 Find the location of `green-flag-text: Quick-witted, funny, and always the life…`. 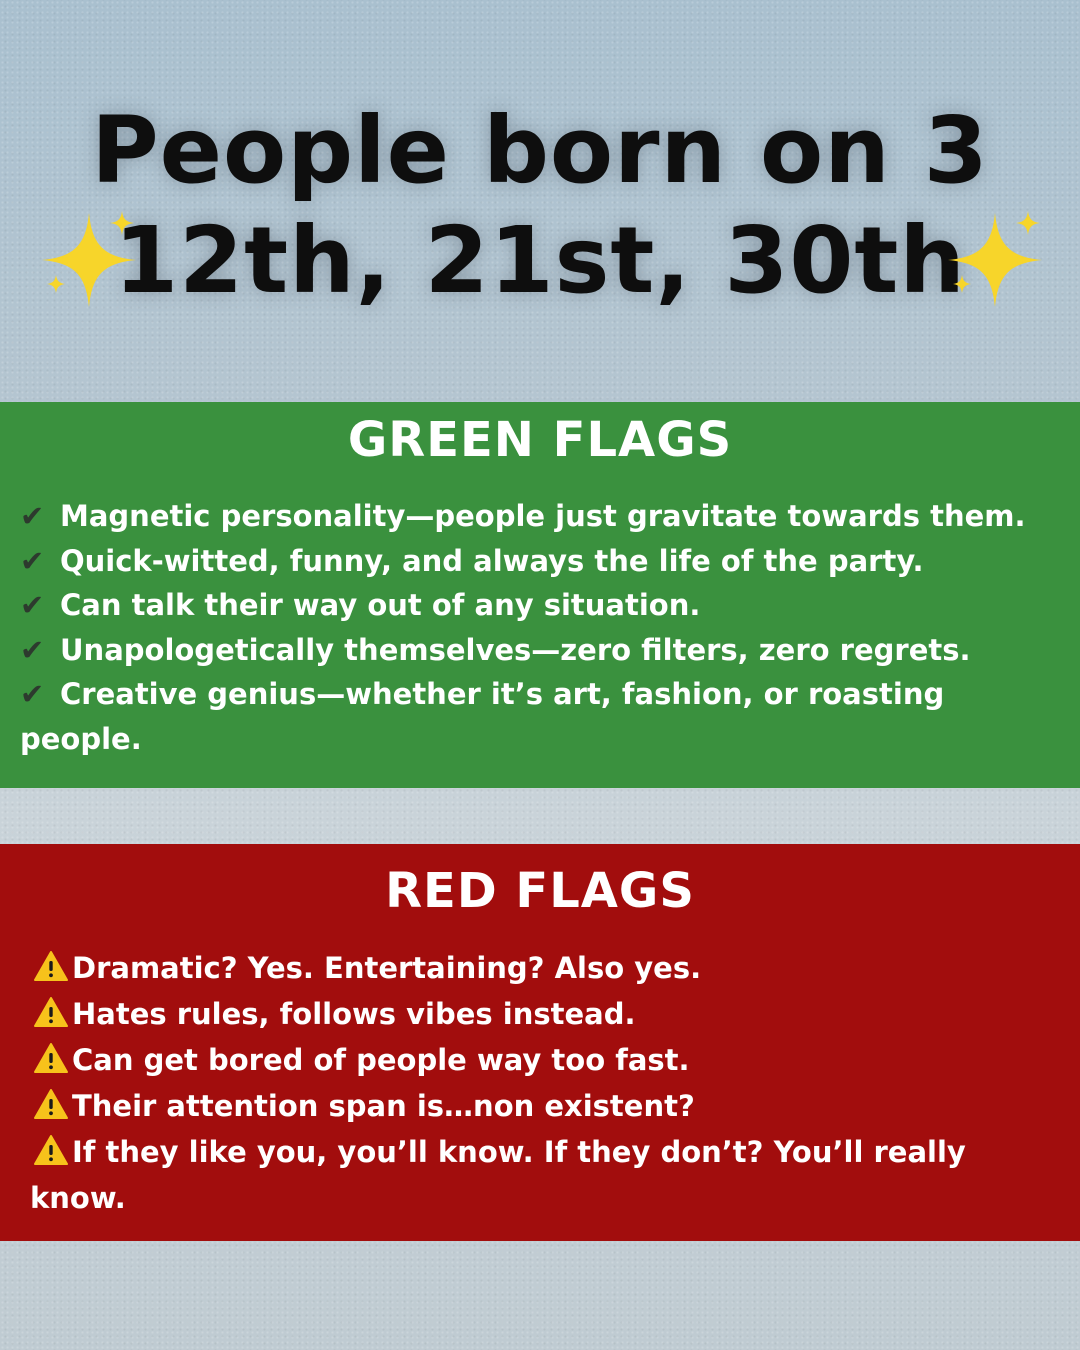

green-flag-text: Quick-witted, funny, and always the life… is located at coordinates (492, 560).